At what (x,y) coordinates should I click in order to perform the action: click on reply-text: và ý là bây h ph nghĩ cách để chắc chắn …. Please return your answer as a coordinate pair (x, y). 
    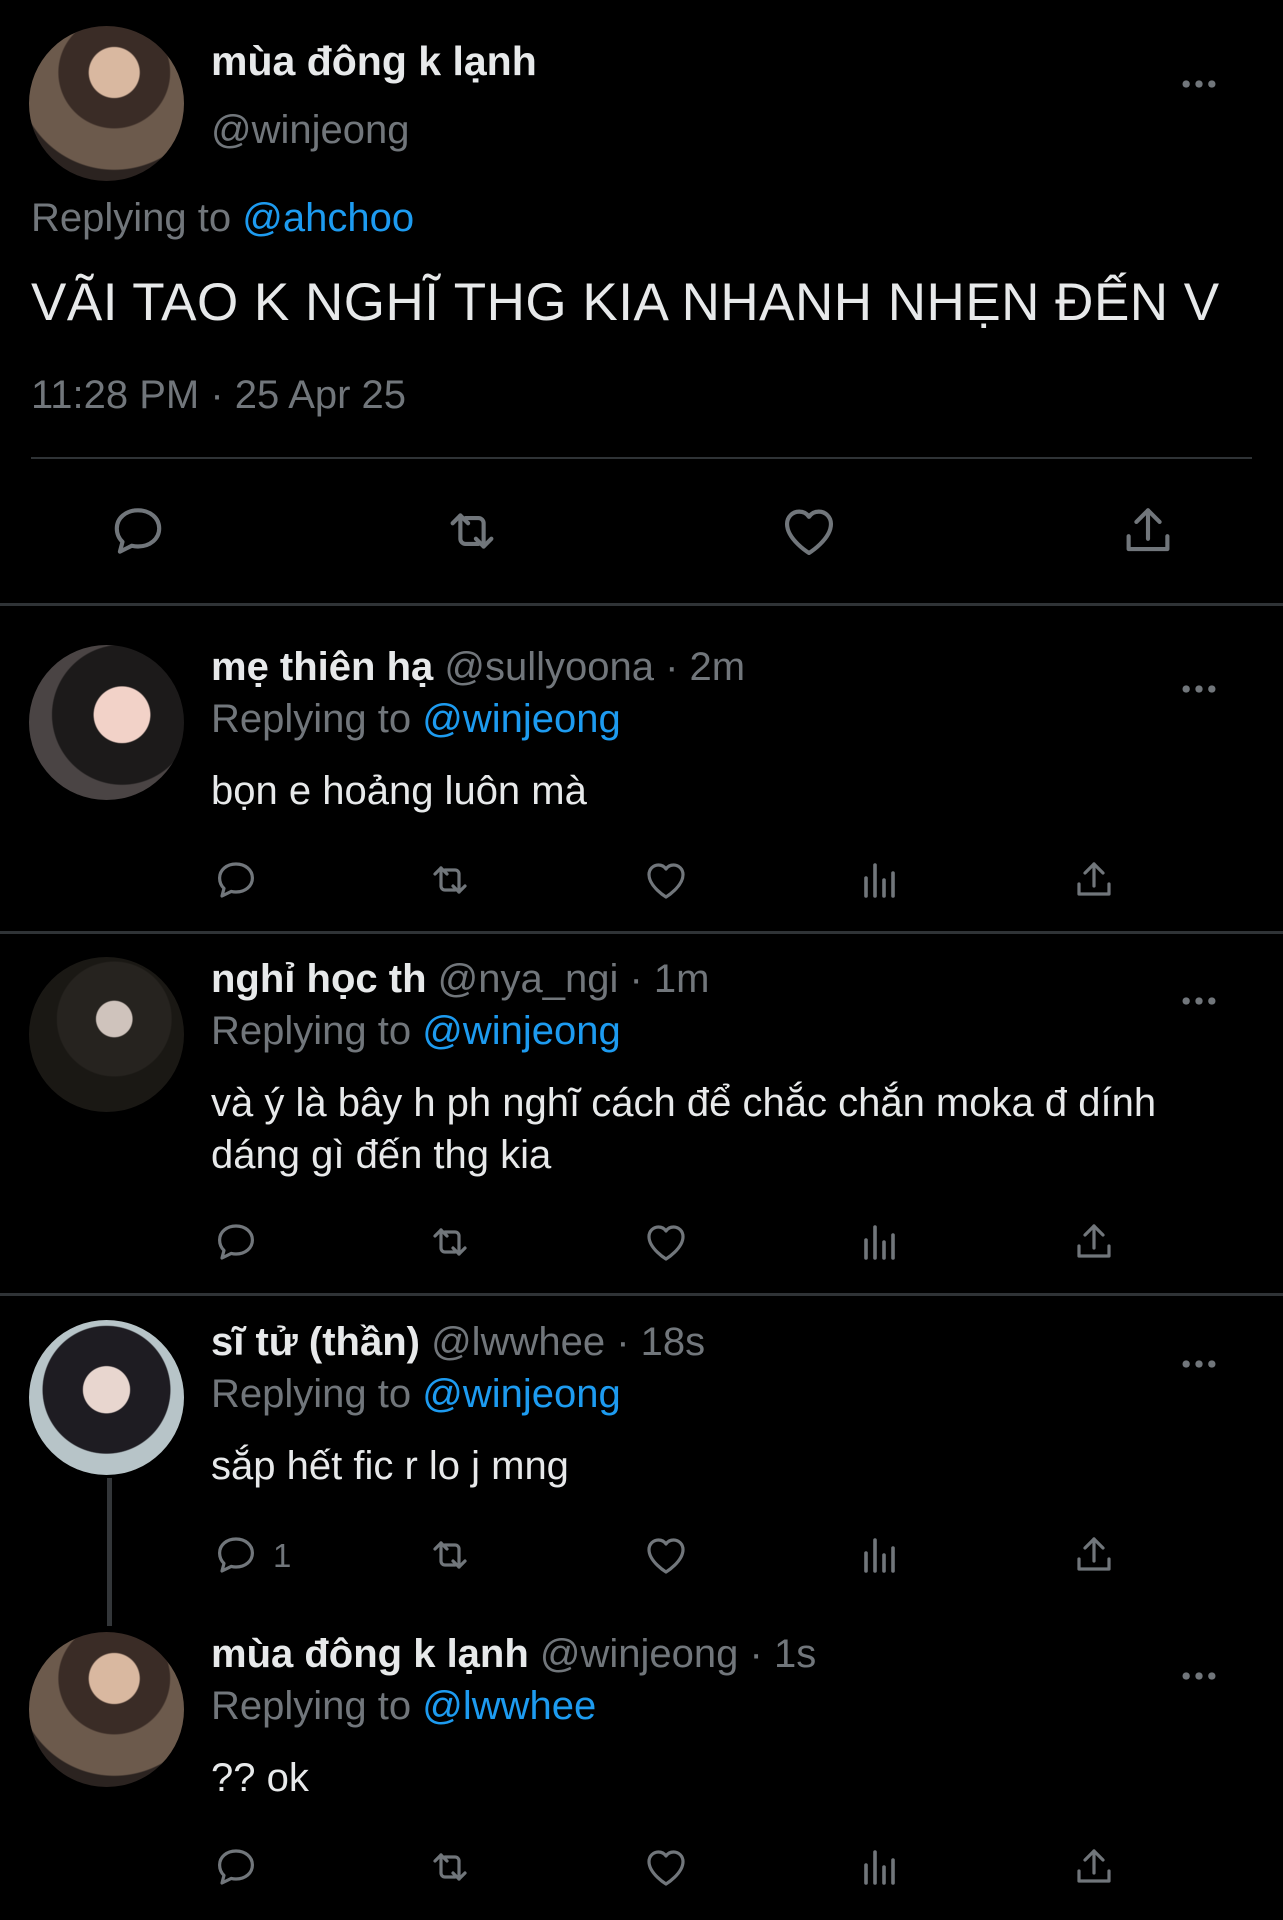
    Looking at the image, I should click on (684, 1129).